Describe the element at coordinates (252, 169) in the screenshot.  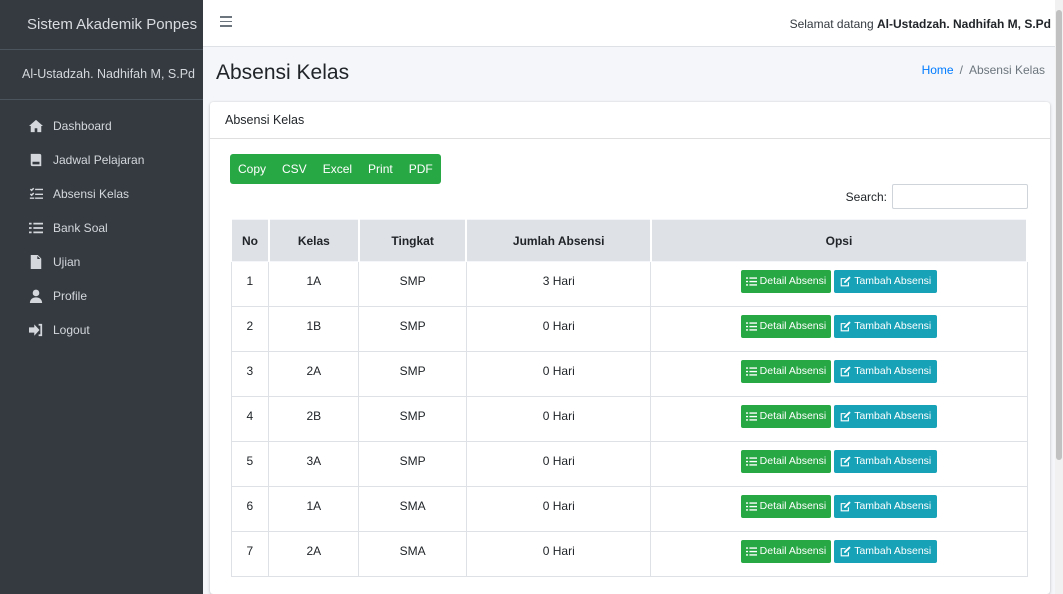
I see `copy-button: Copy` at that location.